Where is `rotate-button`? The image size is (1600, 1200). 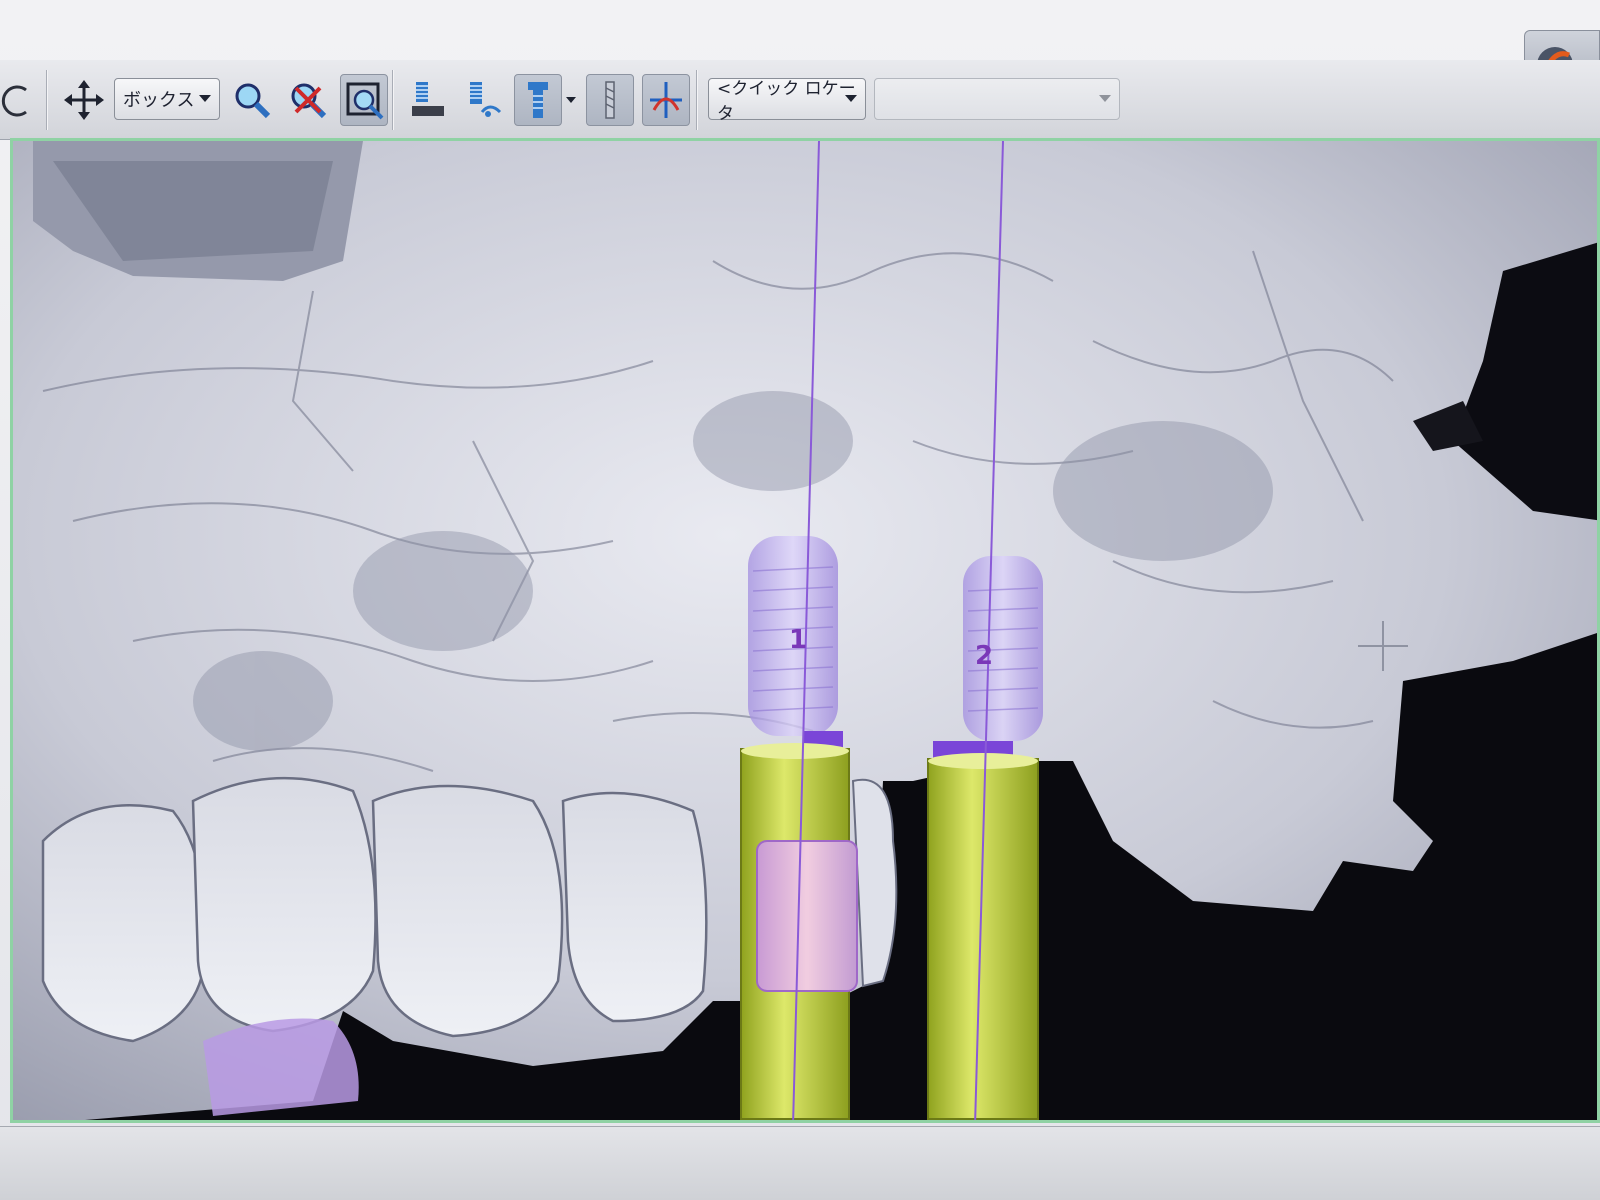
rotate-button is located at coordinates (20, 100).